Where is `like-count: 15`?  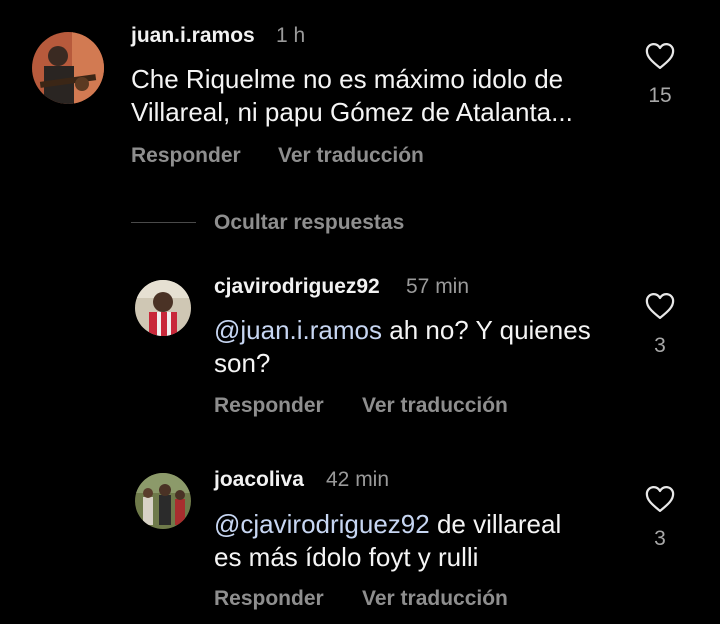 like-count: 15 is located at coordinates (660, 95).